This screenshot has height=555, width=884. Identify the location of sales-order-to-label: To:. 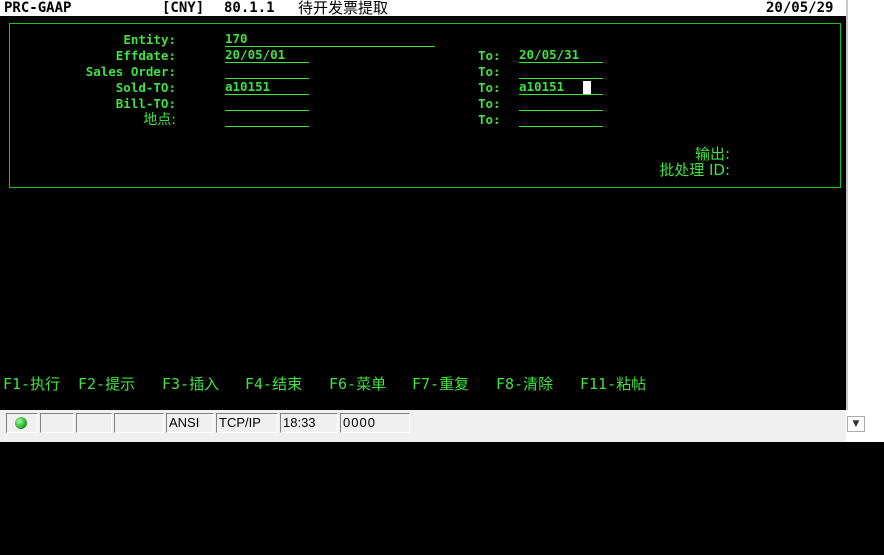
(489, 71).